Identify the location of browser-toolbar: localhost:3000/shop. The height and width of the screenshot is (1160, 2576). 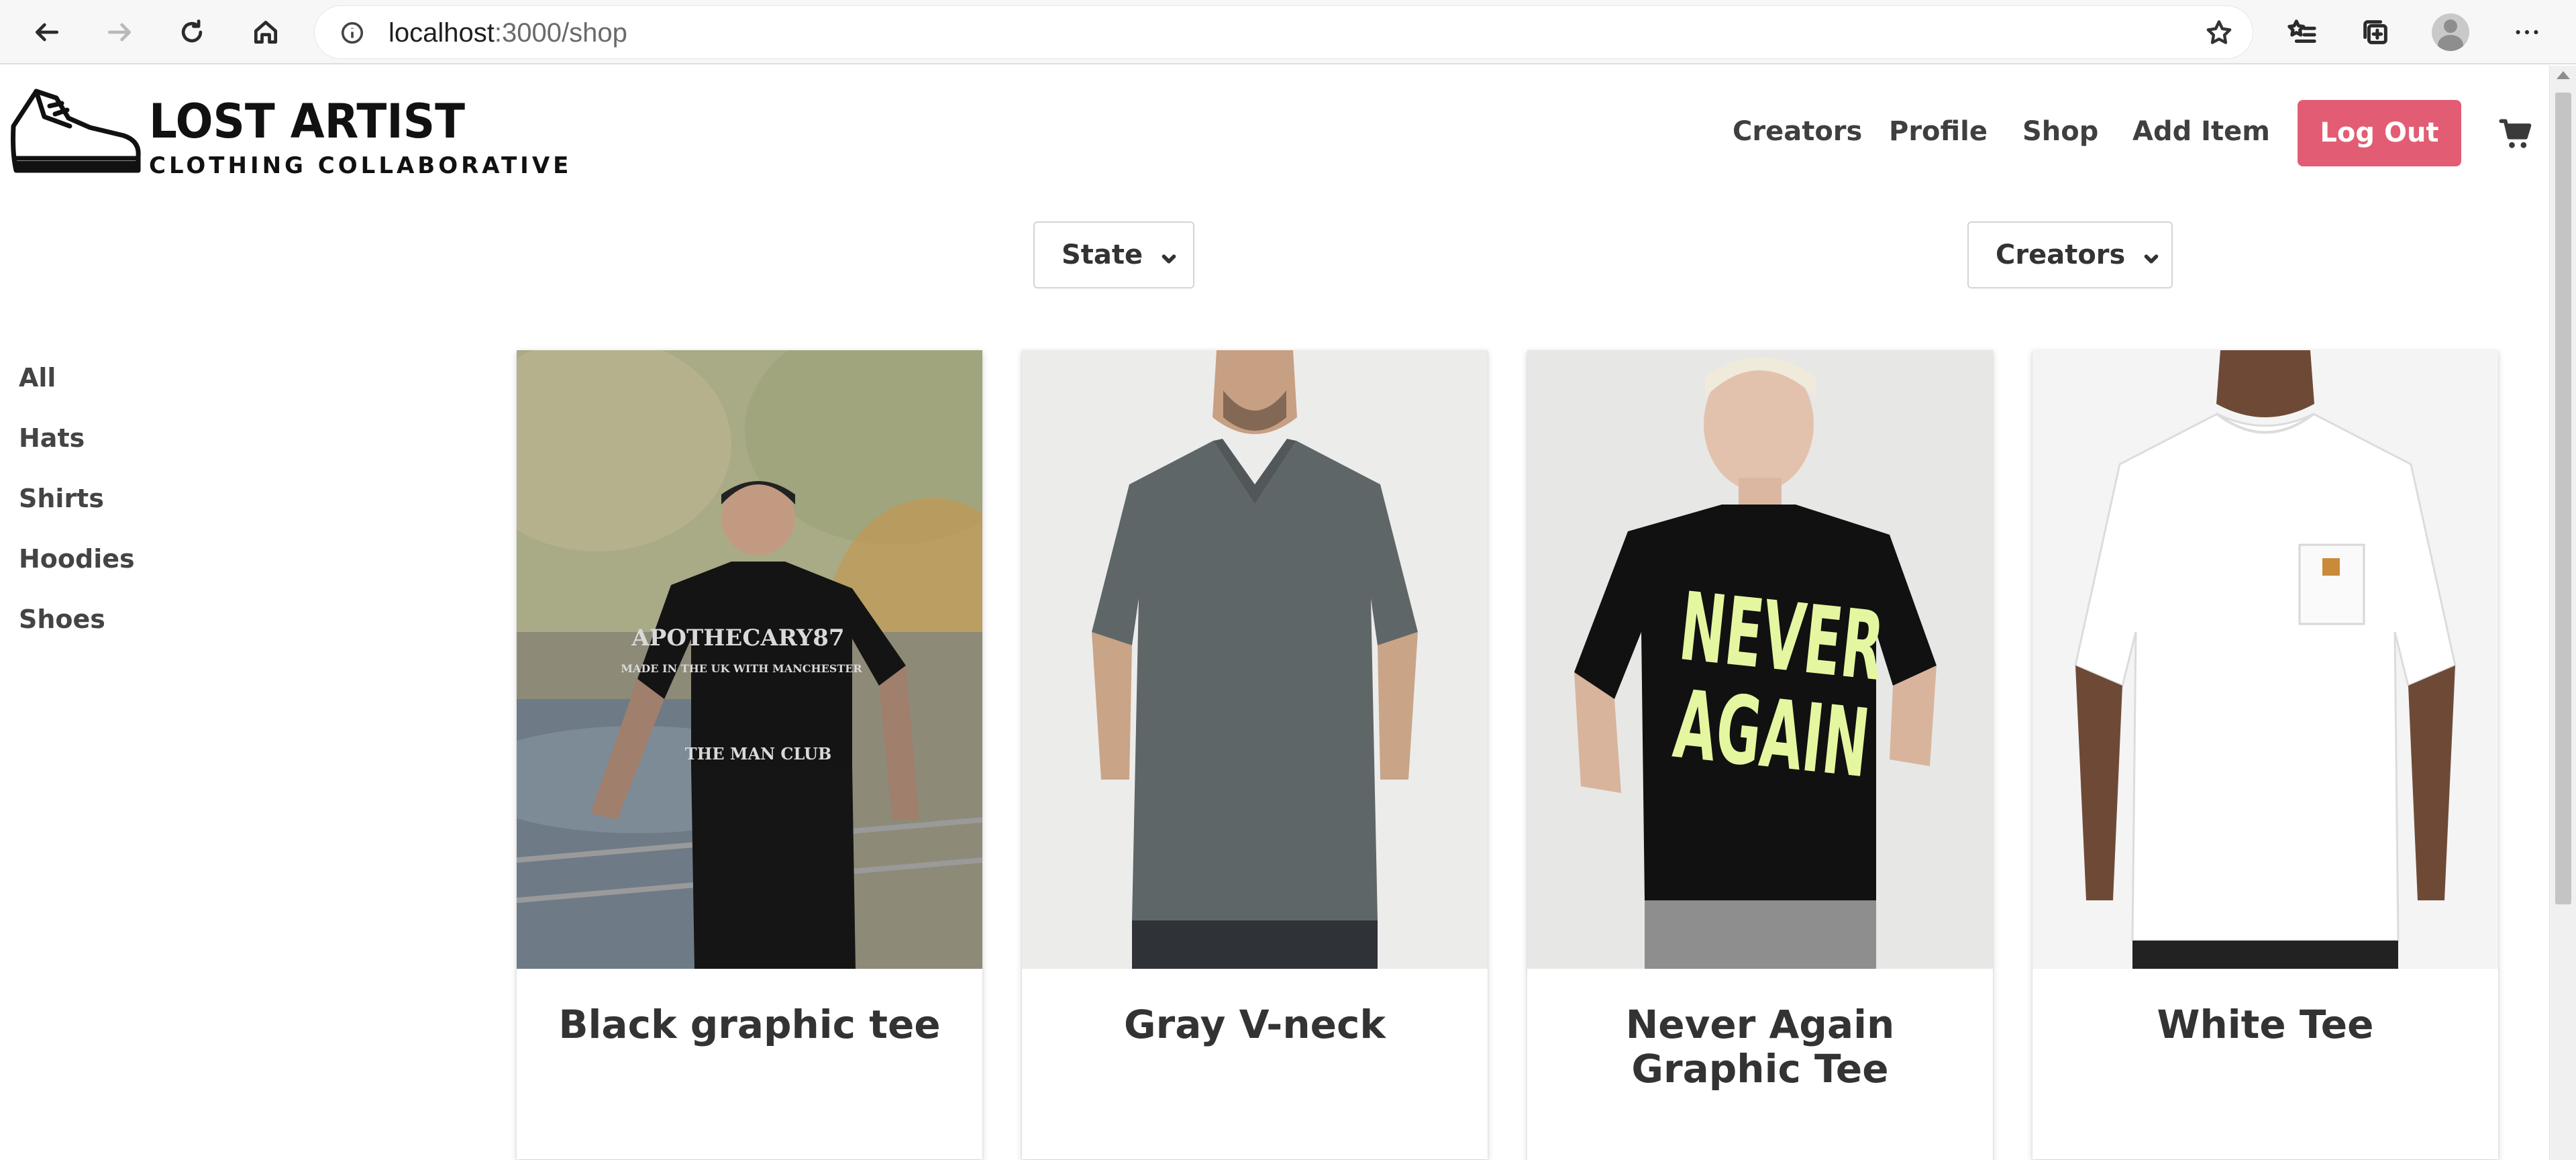
(1288, 32).